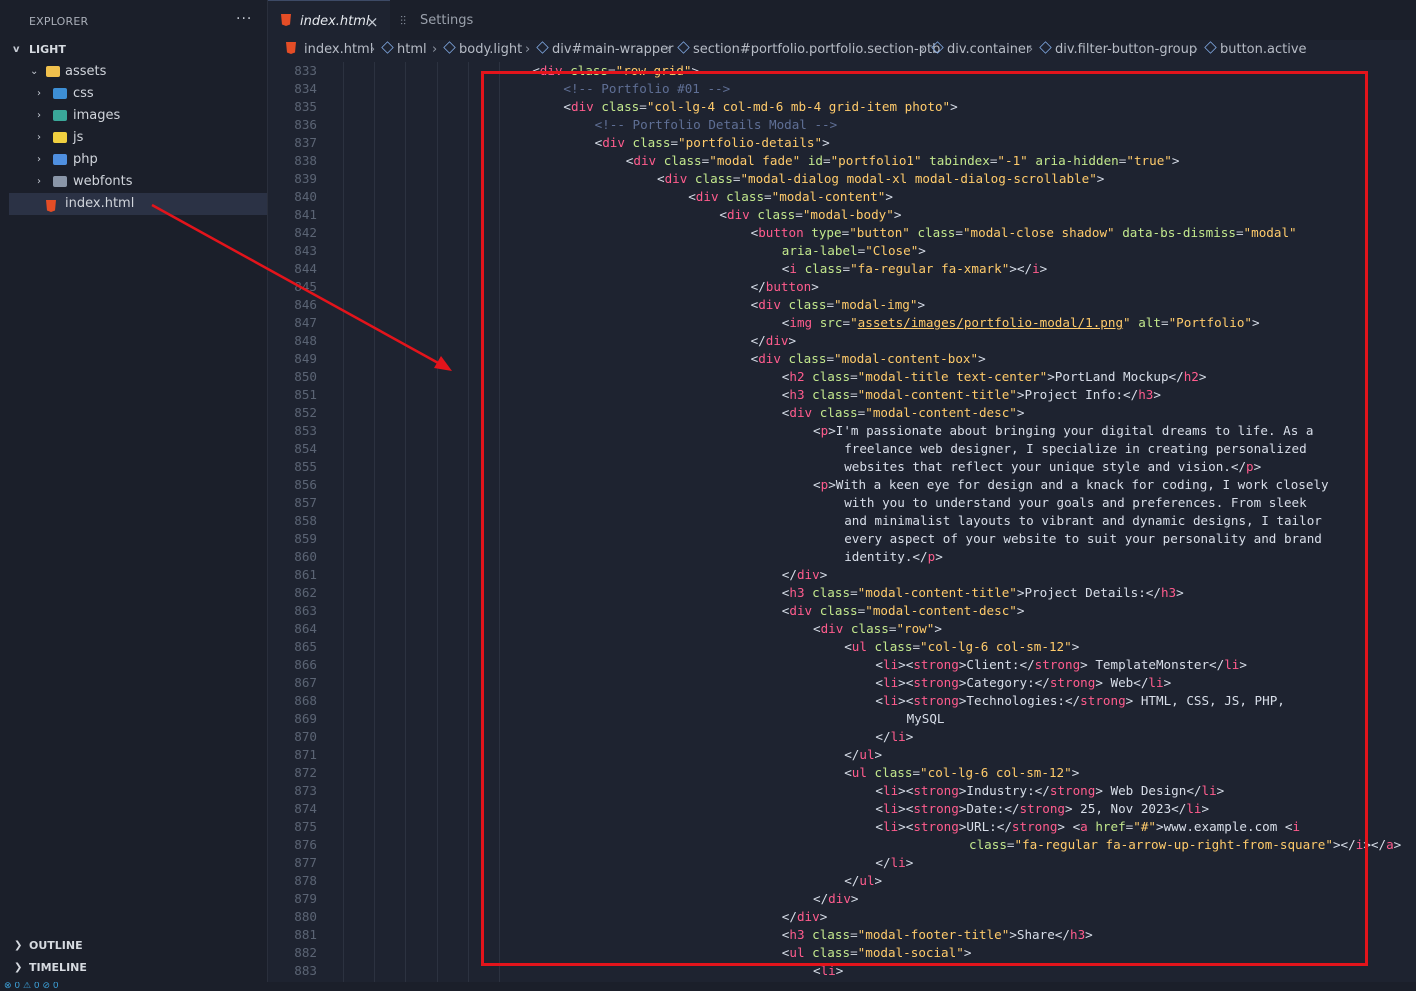  I want to click on code-token: > TemplateMonster</, so click(1152, 664).